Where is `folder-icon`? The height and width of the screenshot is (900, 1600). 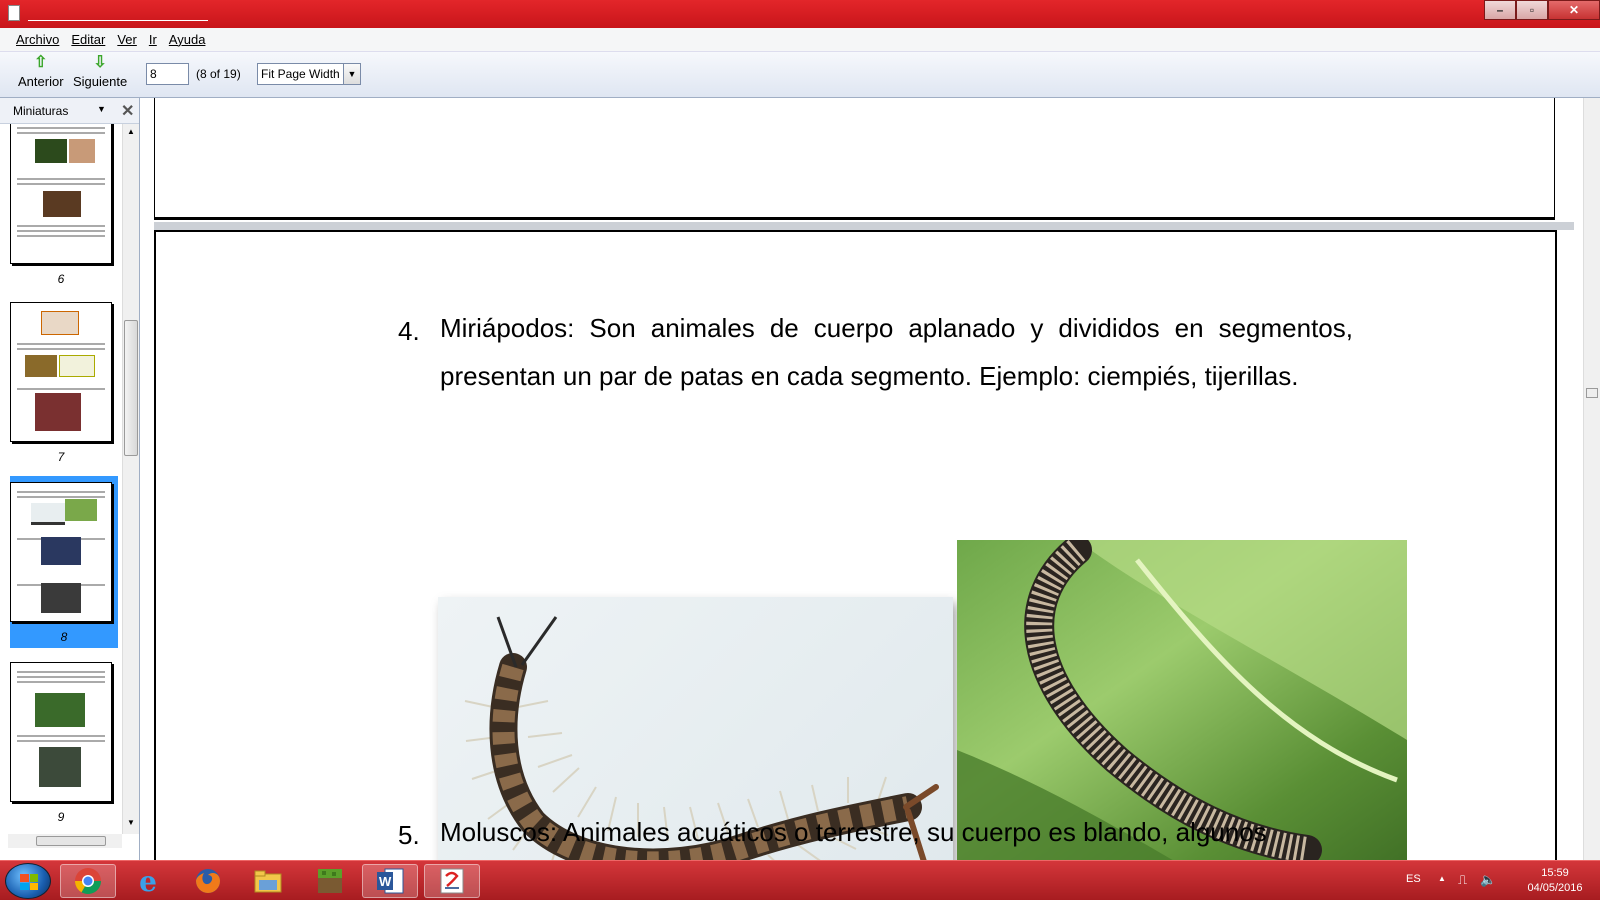
folder-icon is located at coordinates (268, 881).